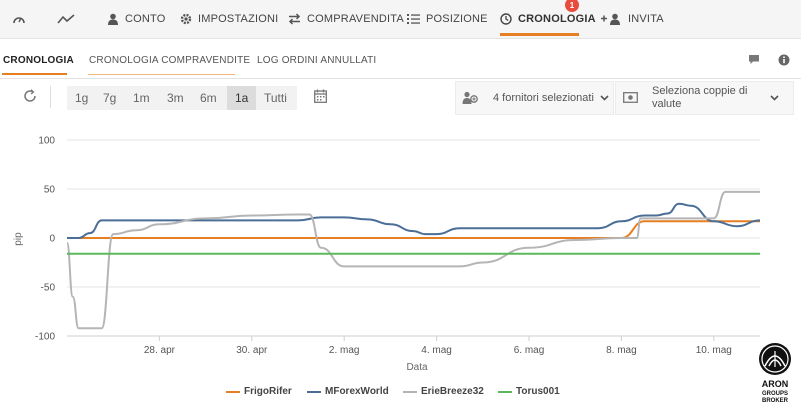 Image resolution: width=801 pixels, height=411 pixels. What do you see at coordinates (539, 34) in the screenshot?
I see `nav-active-underline` at bounding box center [539, 34].